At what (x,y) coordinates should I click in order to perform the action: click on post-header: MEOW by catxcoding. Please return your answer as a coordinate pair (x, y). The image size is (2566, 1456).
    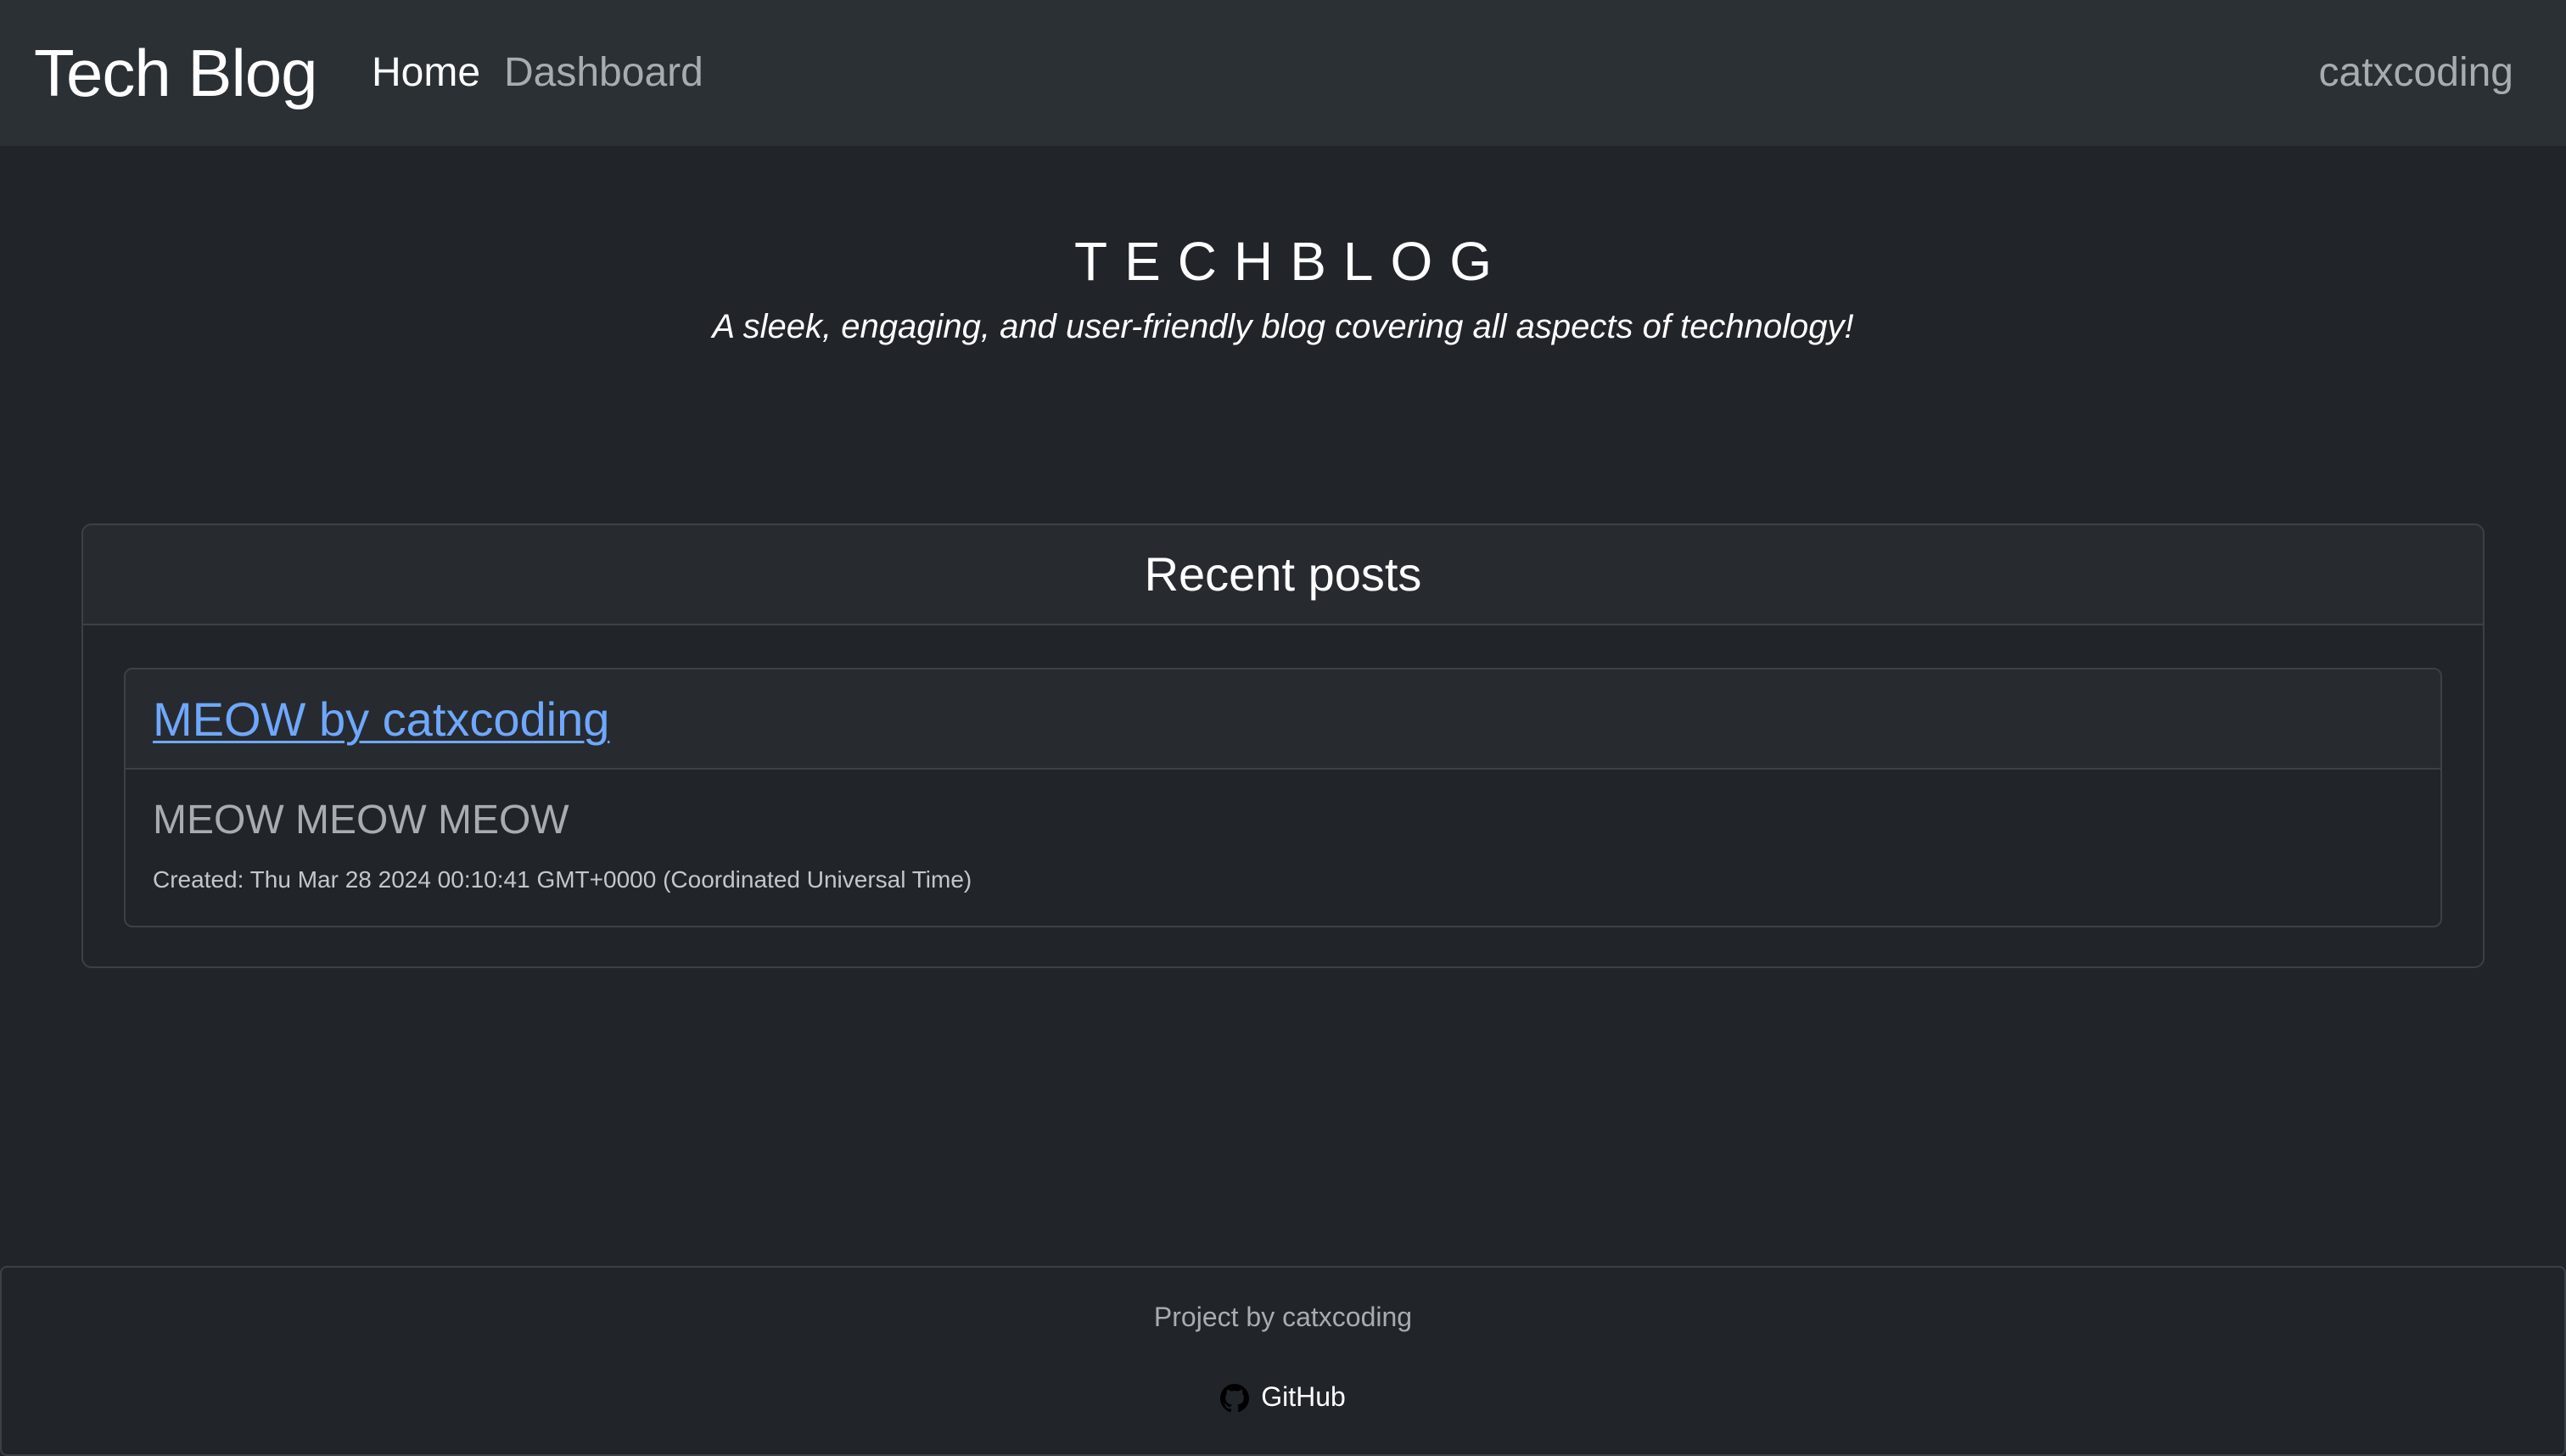
    Looking at the image, I should click on (1283, 719).